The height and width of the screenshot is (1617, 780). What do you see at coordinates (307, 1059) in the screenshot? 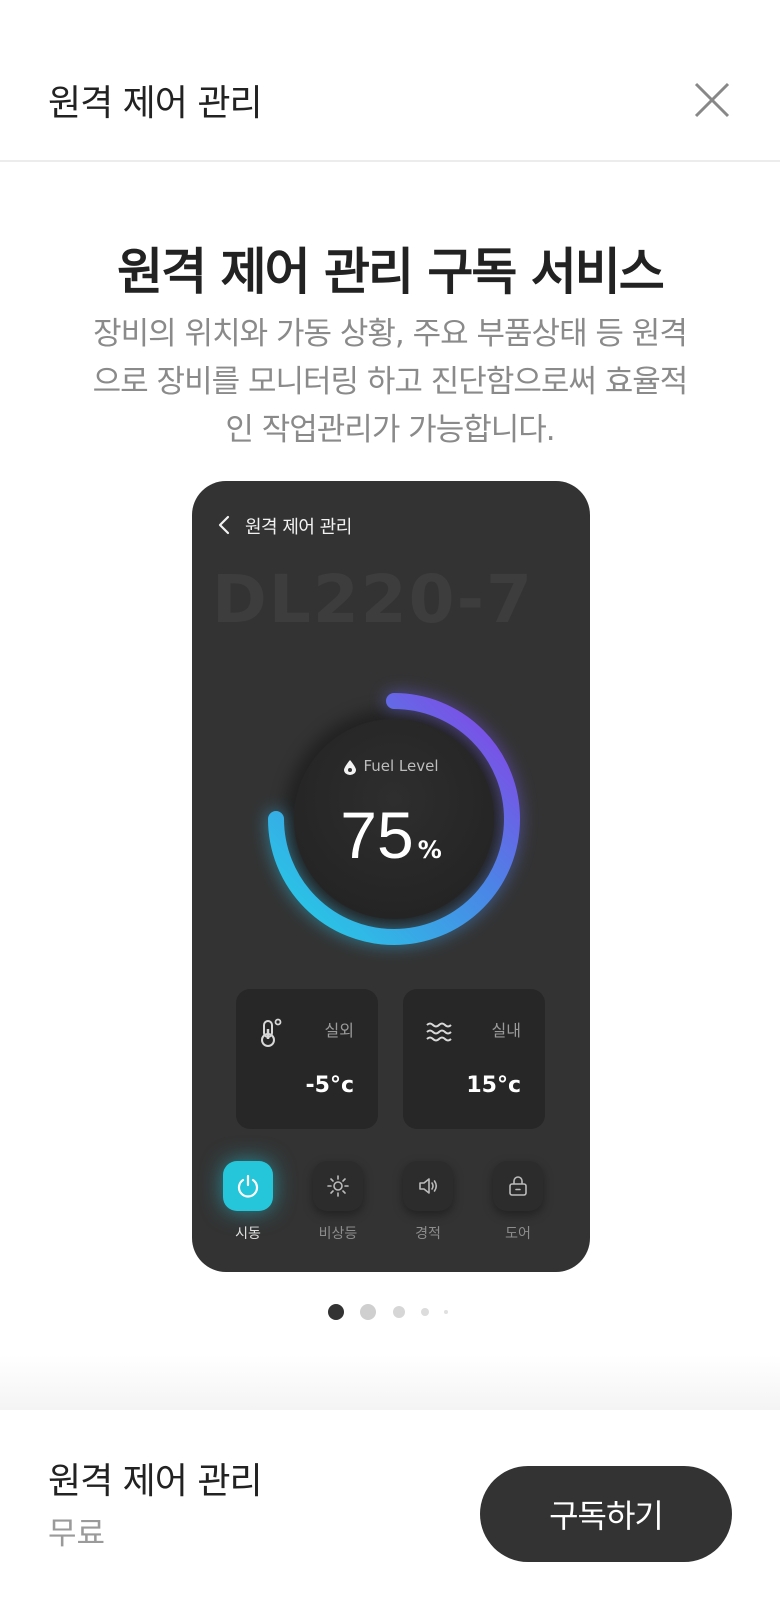
I see `outdoor-temp-tile: 실외 -5°c` at bounding box center [307, 1059].